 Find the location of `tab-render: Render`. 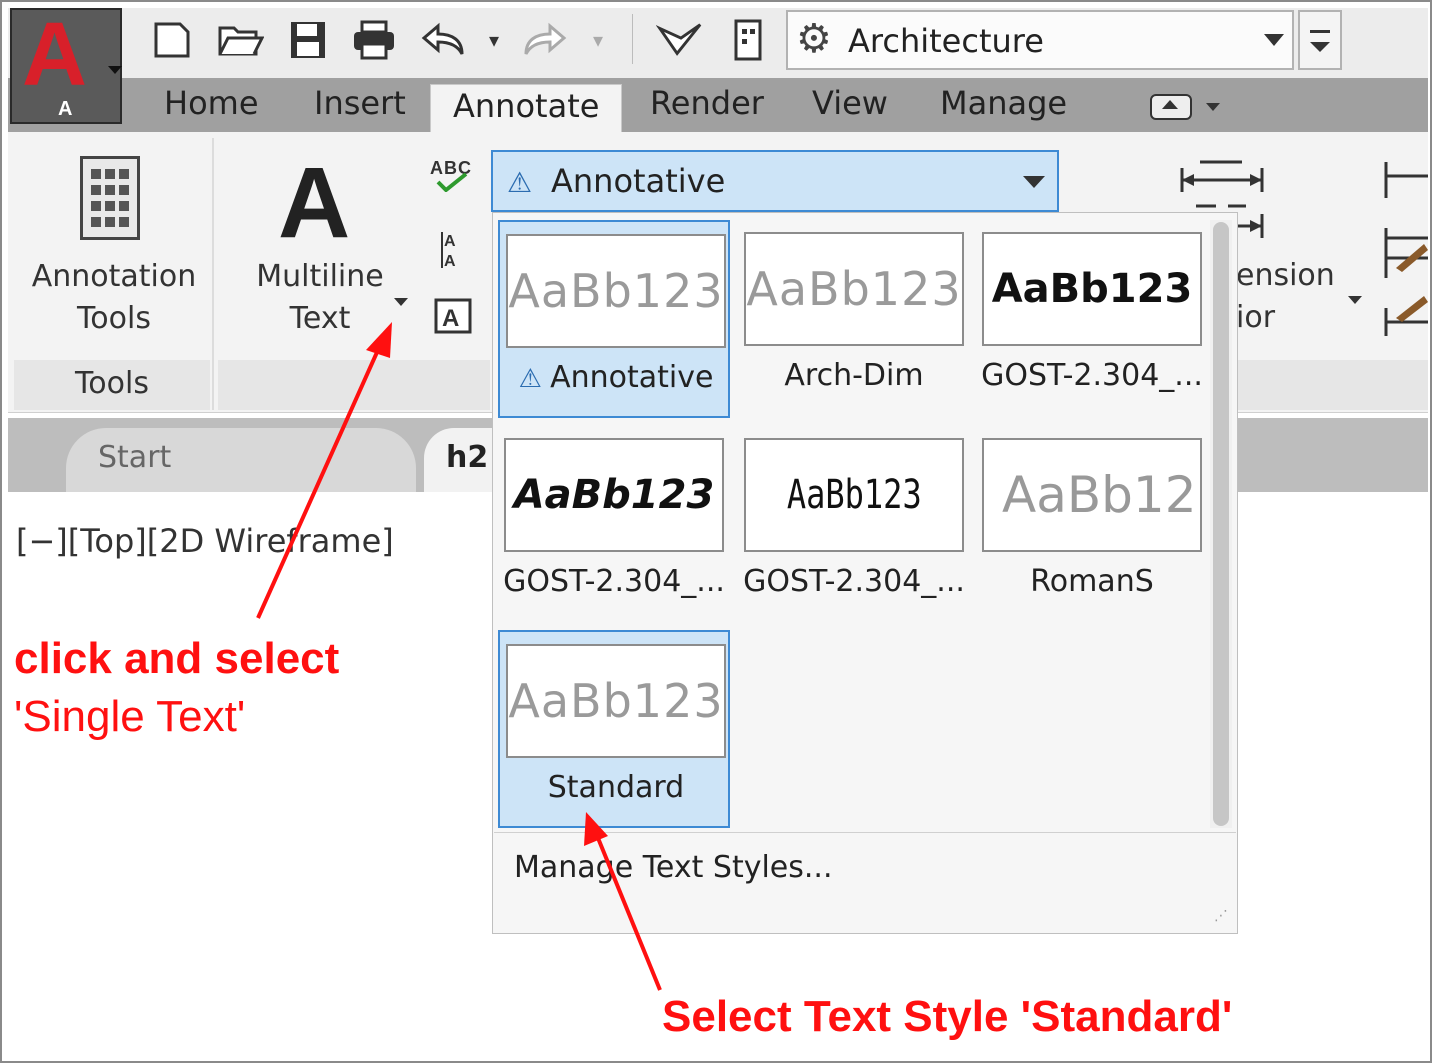

tab-render: Render is located at coordinates (707, 103).